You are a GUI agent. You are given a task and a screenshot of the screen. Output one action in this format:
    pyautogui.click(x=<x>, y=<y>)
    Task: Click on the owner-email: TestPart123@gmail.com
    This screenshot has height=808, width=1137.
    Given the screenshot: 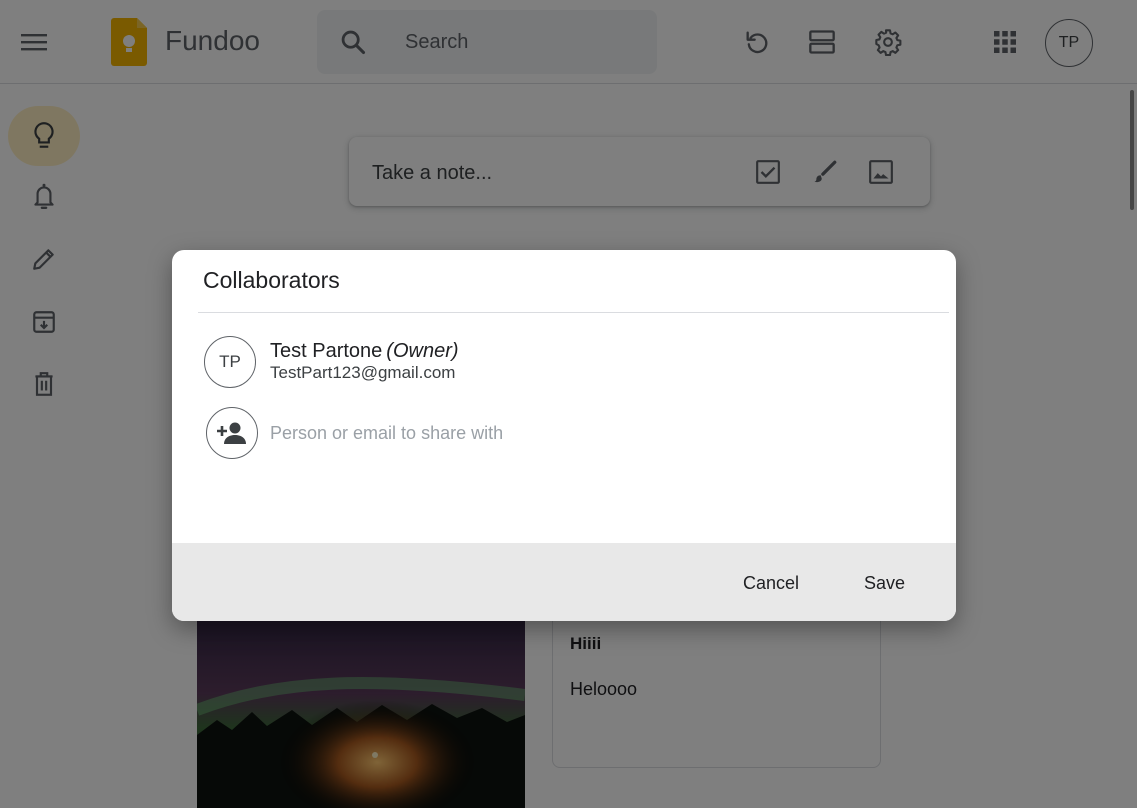 What is the action you would take?
    pyautogui.click(x=363, y=372)
    